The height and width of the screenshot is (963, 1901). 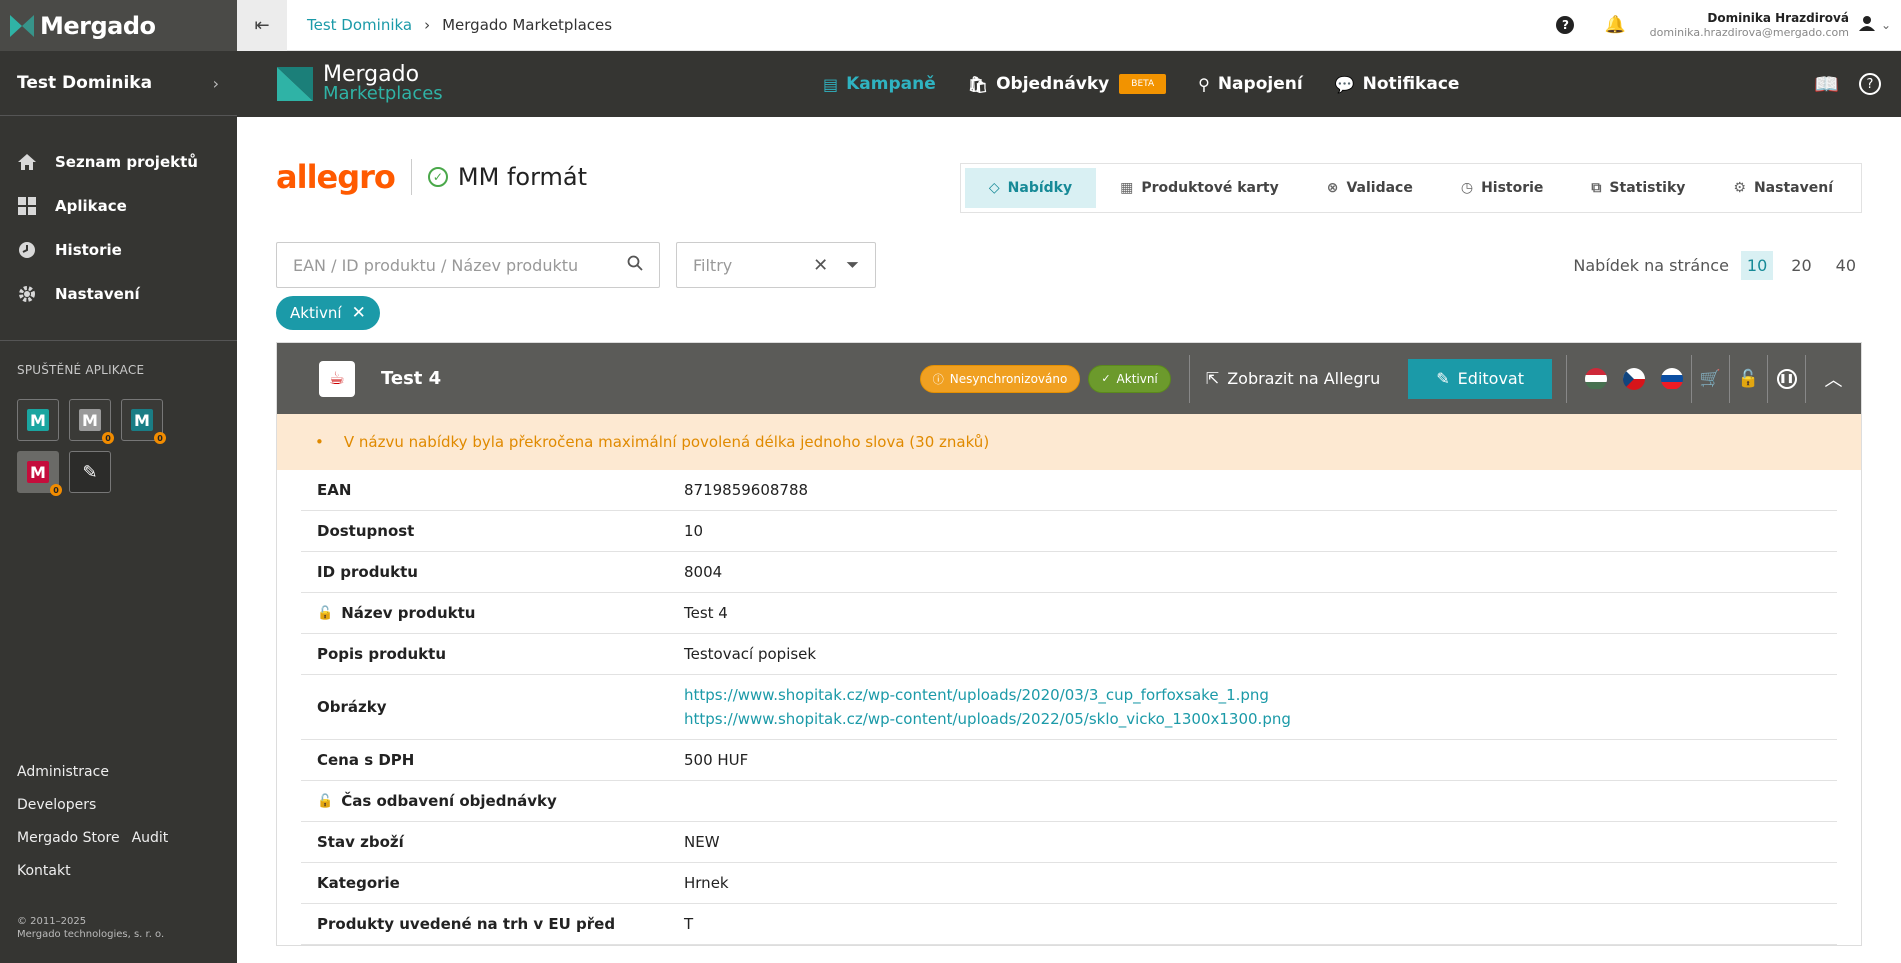 What do you see at coordinates (90, 472) in the screenshot?
I see `app-tile-brush: ✎` at bounding box center [90, 472].